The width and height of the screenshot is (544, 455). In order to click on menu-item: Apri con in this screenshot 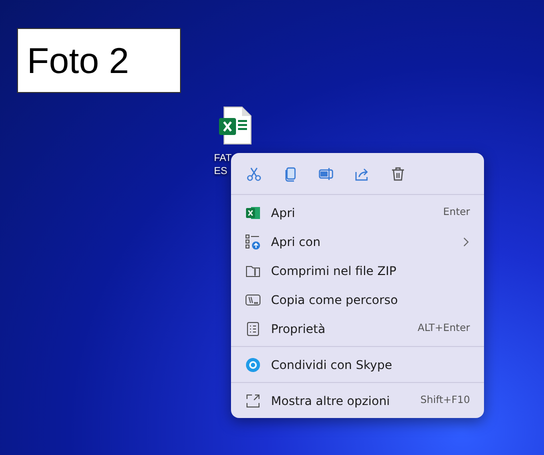, I will do `click(357, 241)`.